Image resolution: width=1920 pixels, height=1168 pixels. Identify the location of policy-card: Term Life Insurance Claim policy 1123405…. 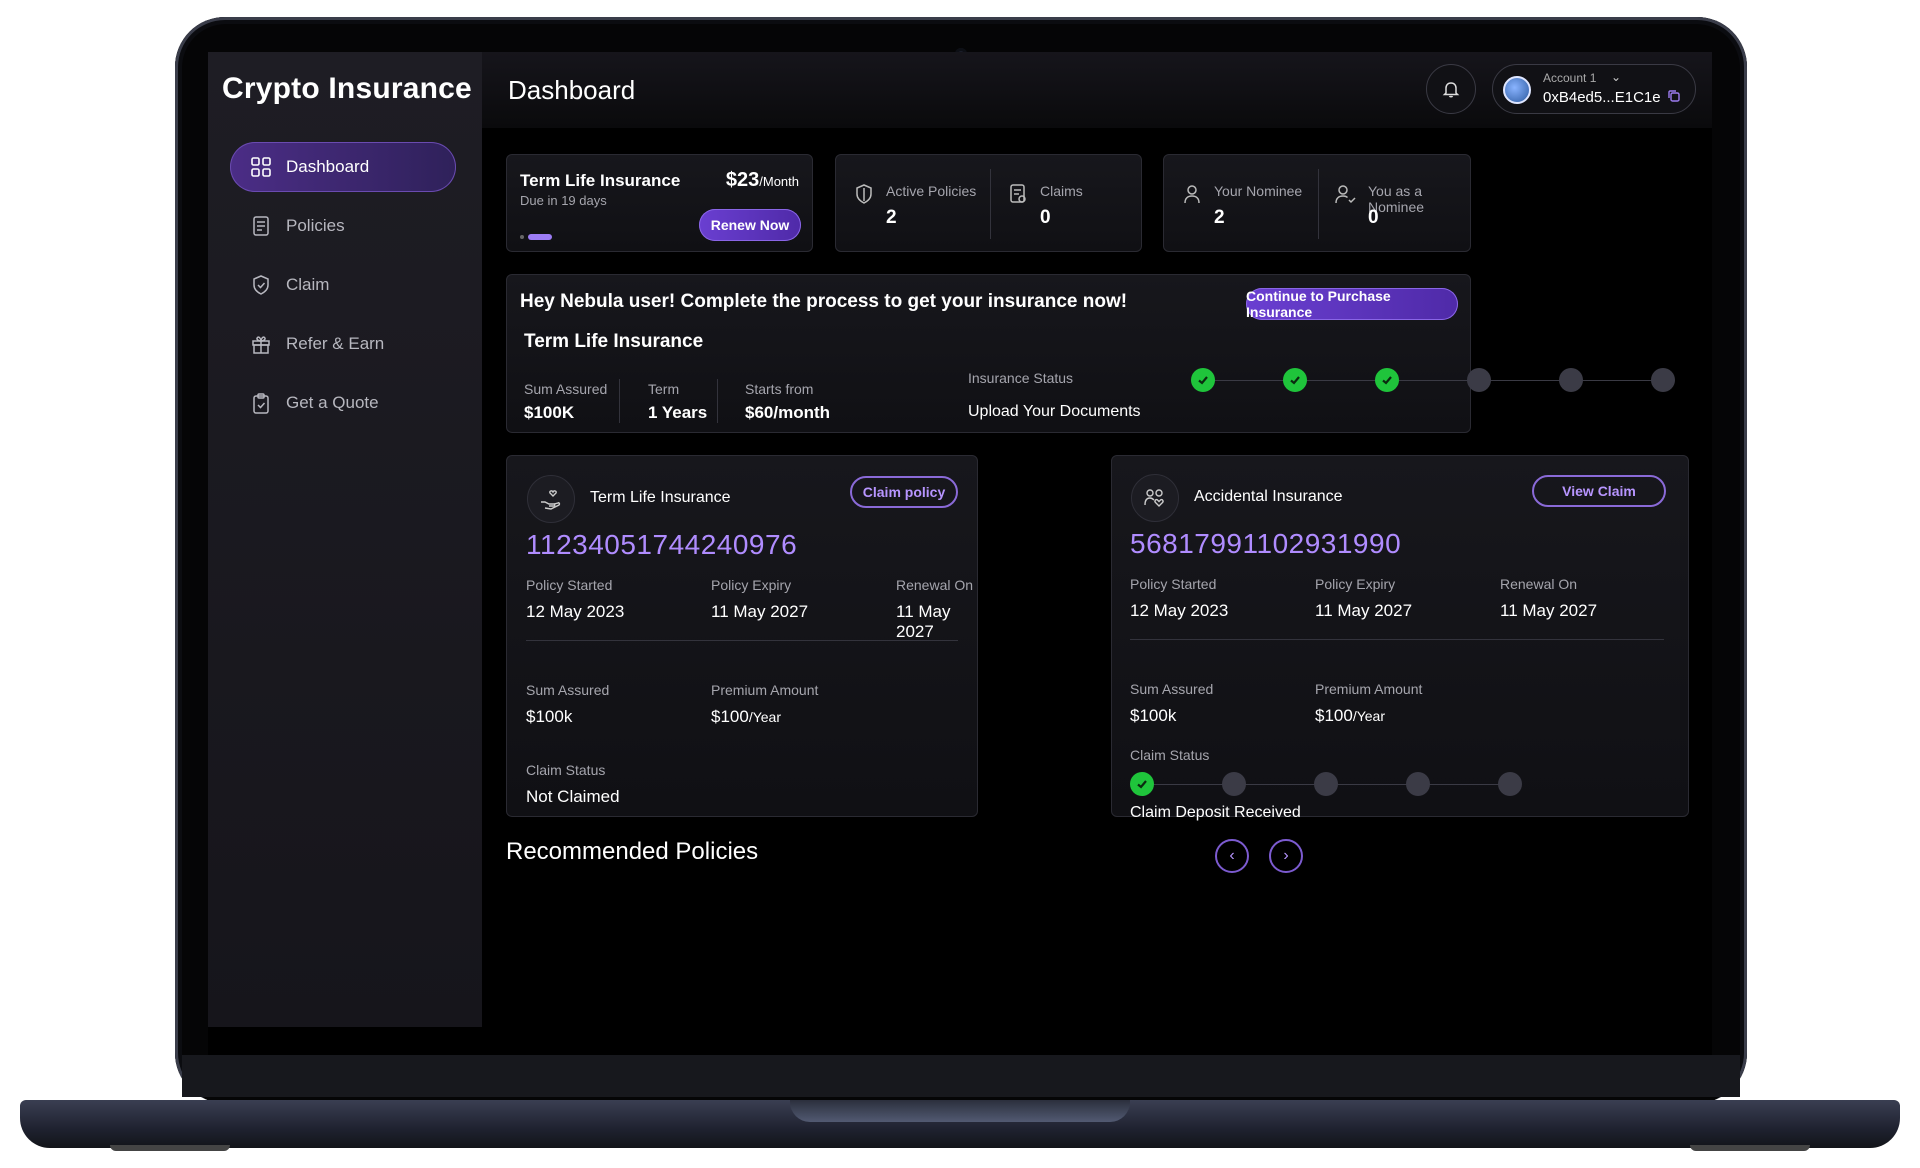
(742, 636).